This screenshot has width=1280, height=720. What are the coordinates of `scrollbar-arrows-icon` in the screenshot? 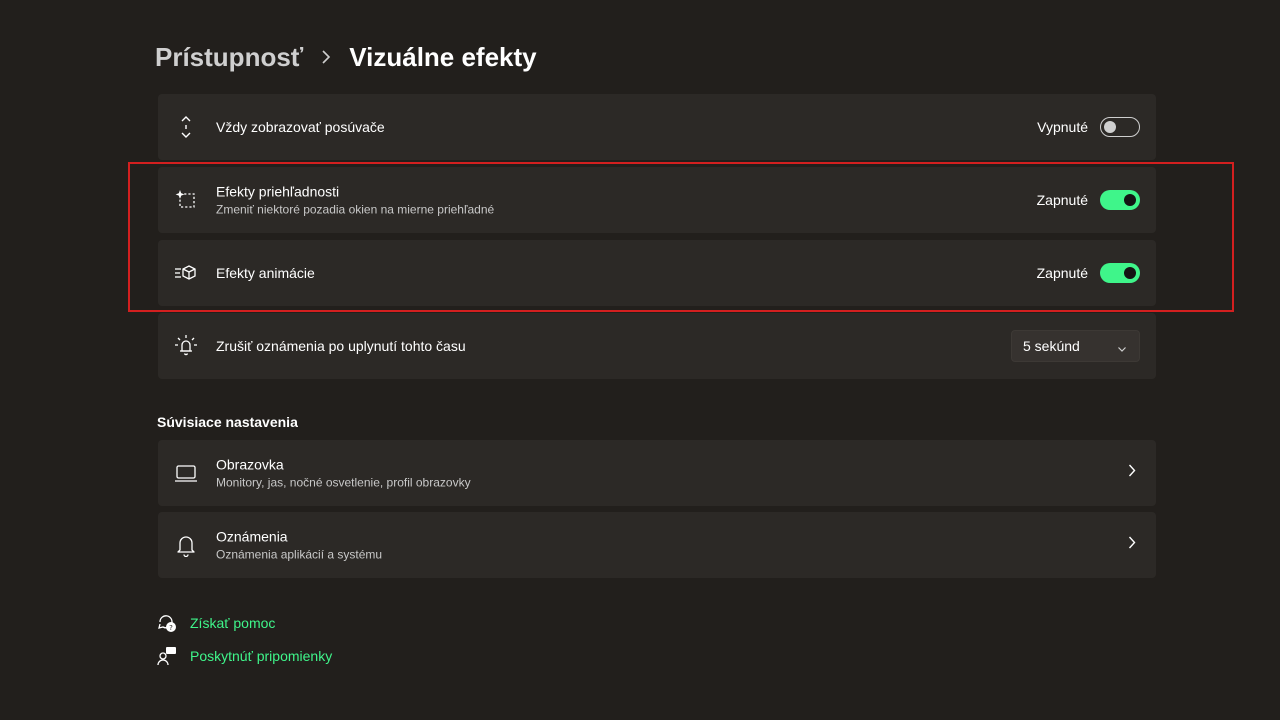 It's located at (186, 127).